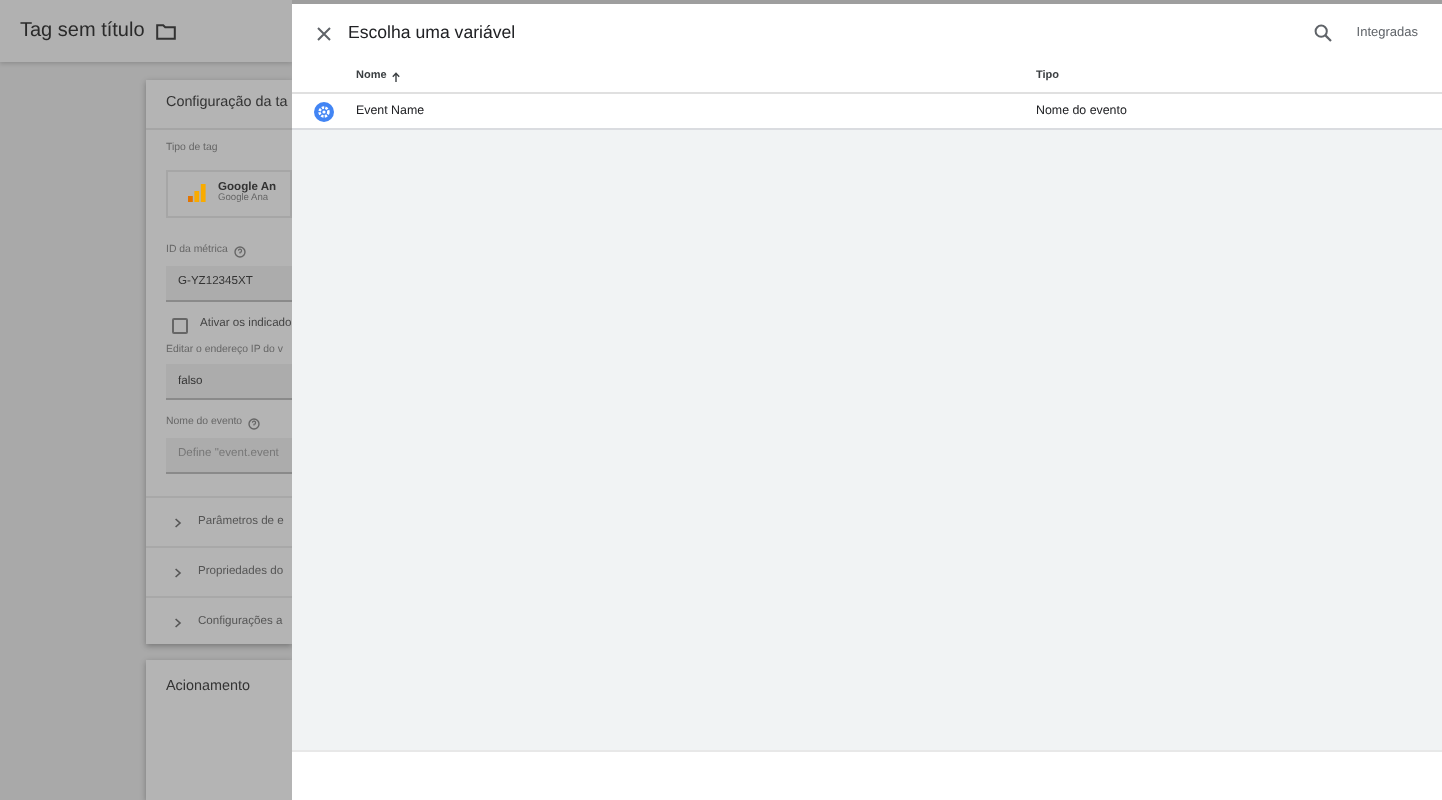 The image size is (1442, 800). Describe the element at coordinates (432, 32) in the screenshot. I see `panel-title: Escolha uma variável` at that location.